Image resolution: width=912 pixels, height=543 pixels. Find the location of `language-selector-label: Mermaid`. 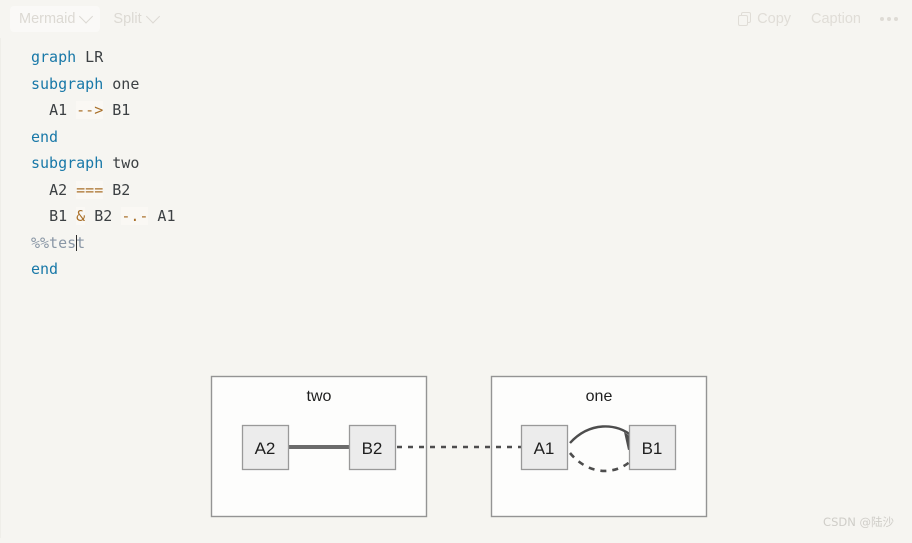

language-selector-label: Mermaid is located at coordinates (47, 18).